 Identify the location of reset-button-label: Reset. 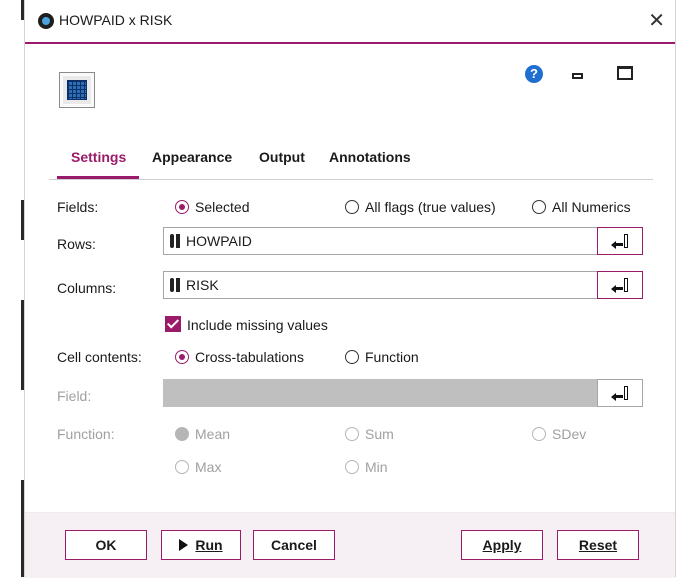
(598, 545).